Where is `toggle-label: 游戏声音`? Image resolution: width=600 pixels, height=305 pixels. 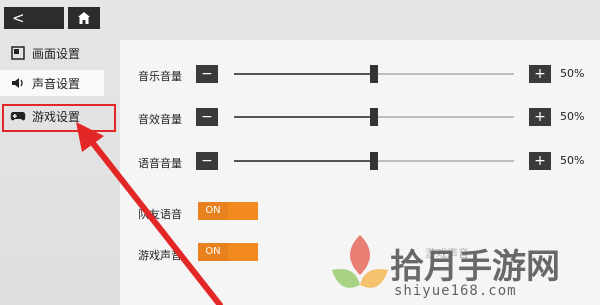 toggle-label: 游戏声音 is located at coordinates (160, 255).